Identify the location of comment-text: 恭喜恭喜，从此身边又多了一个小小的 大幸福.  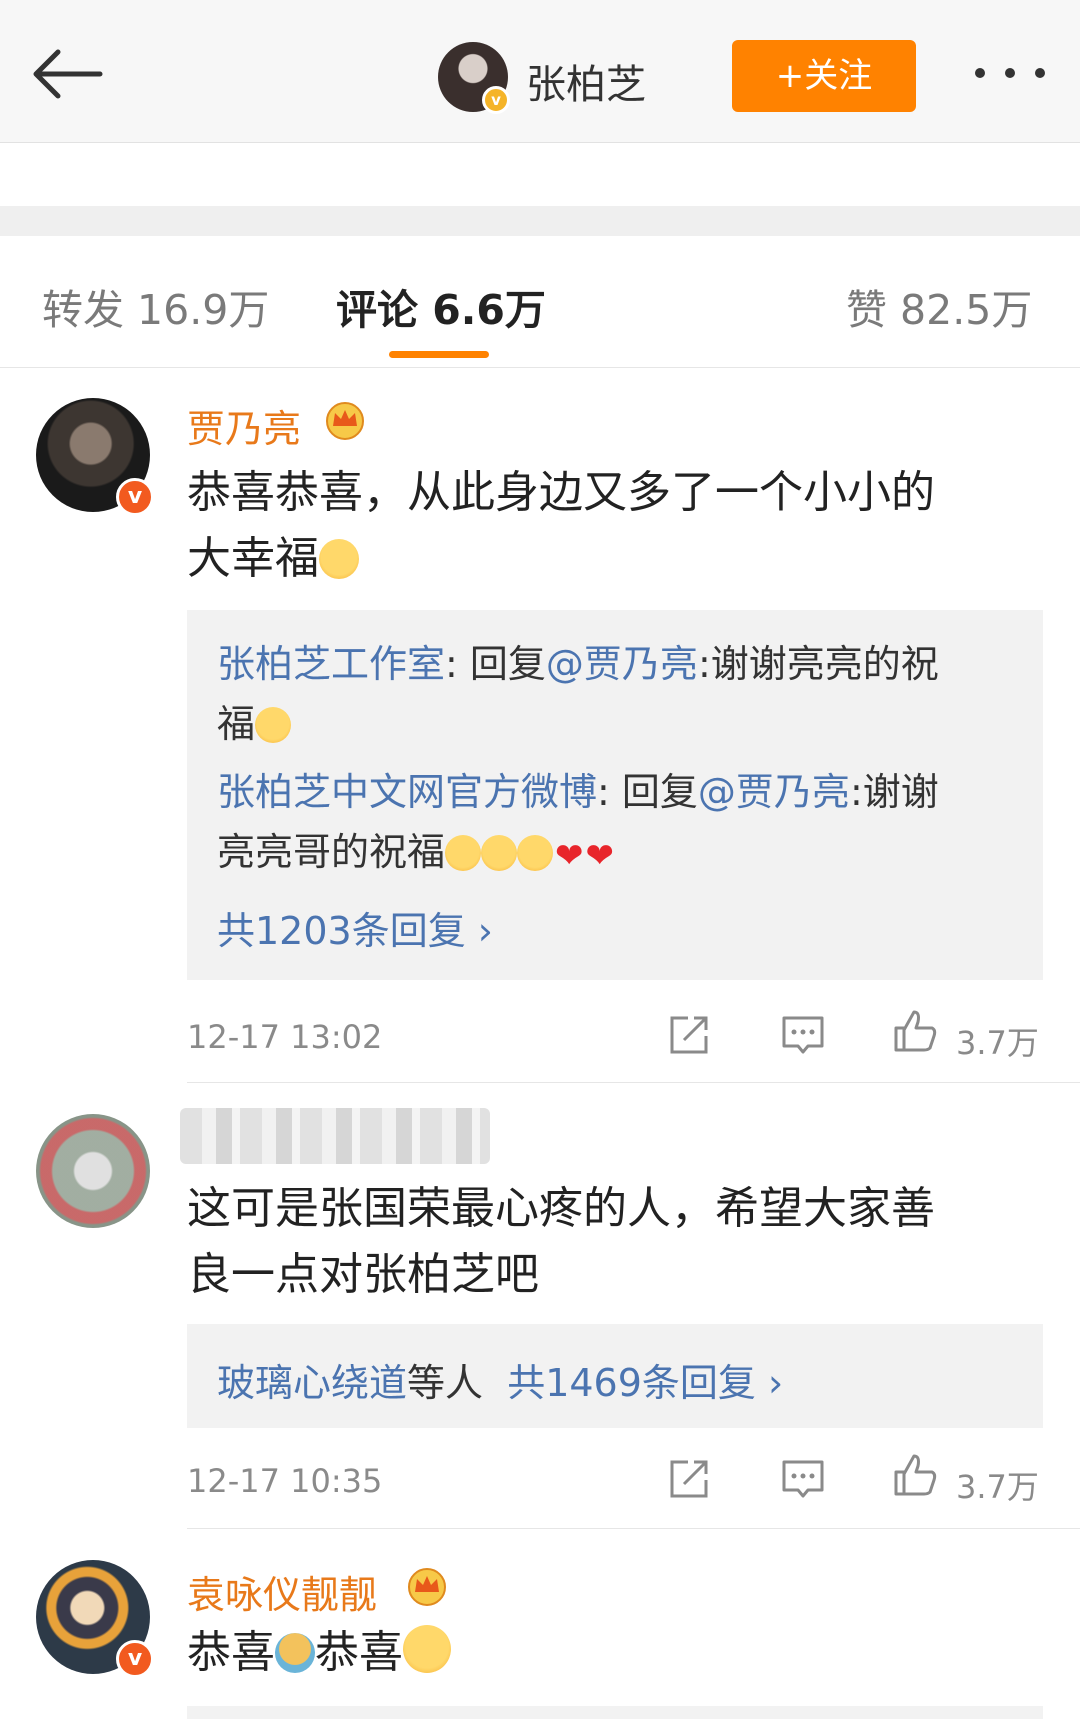
(561, 525).